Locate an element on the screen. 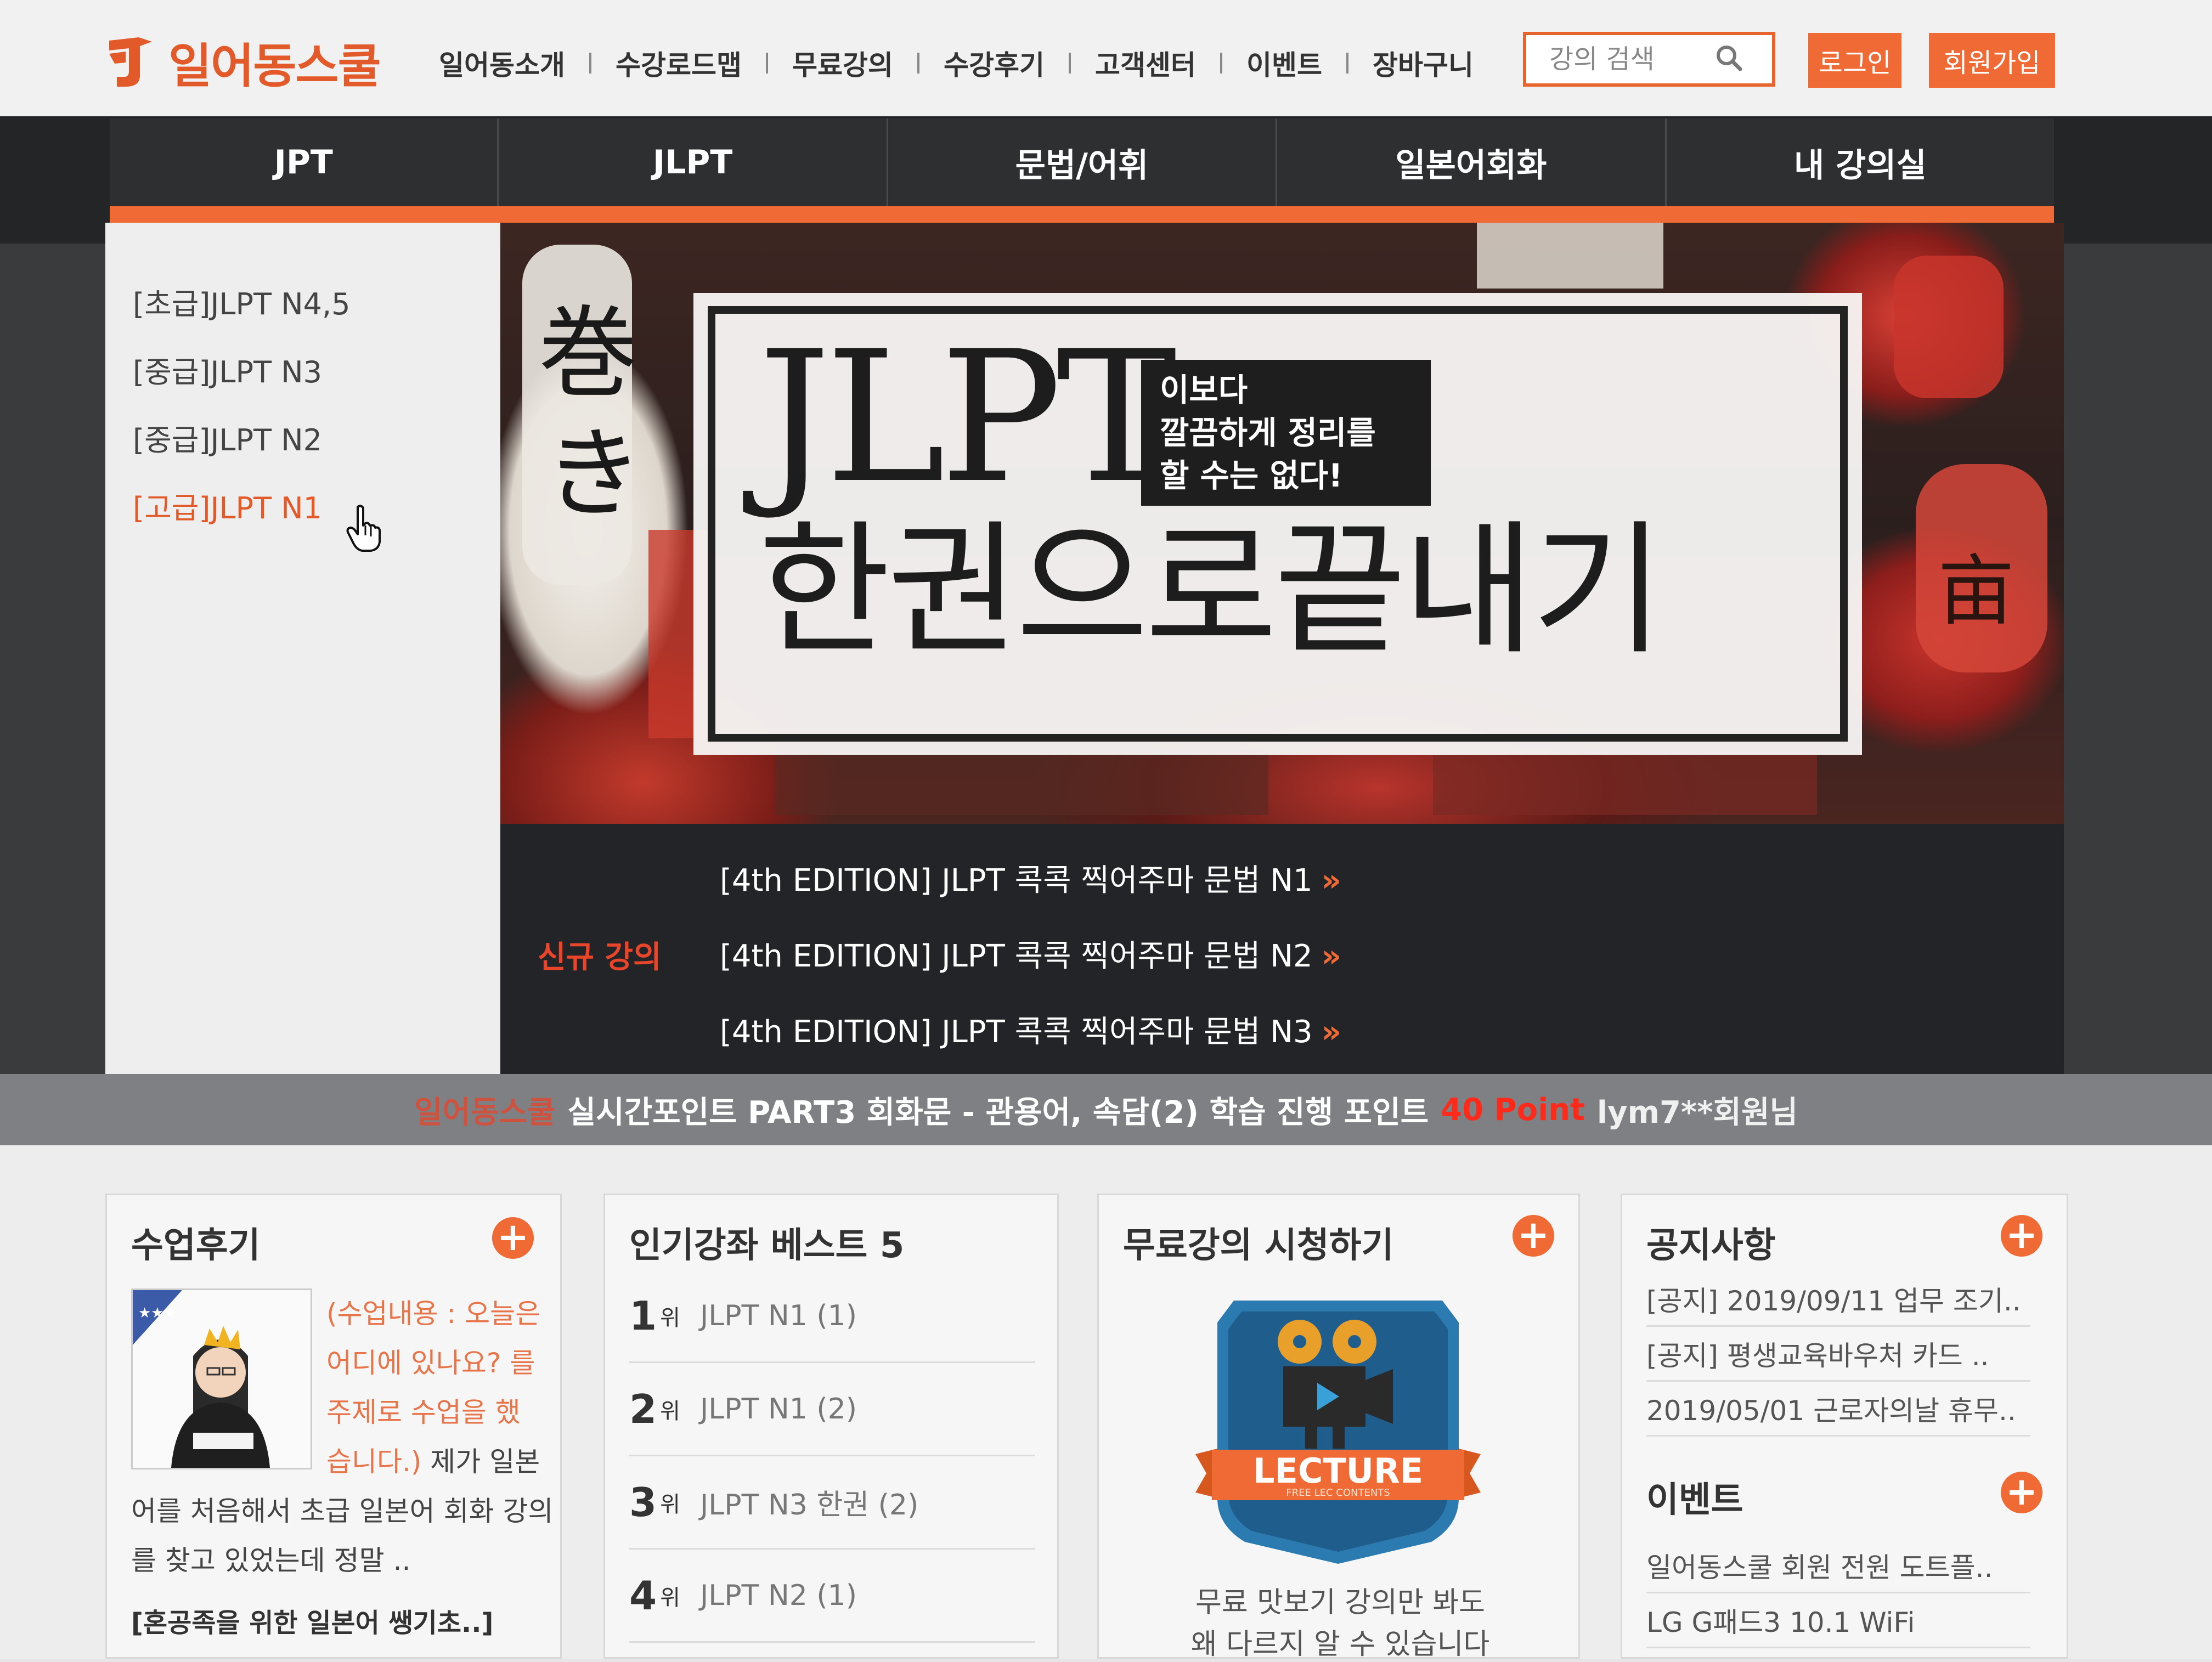 The height and width of the screenshot is (1662, 2212). event-more-plus-icon: + is located at coordinates (2022, 1492).